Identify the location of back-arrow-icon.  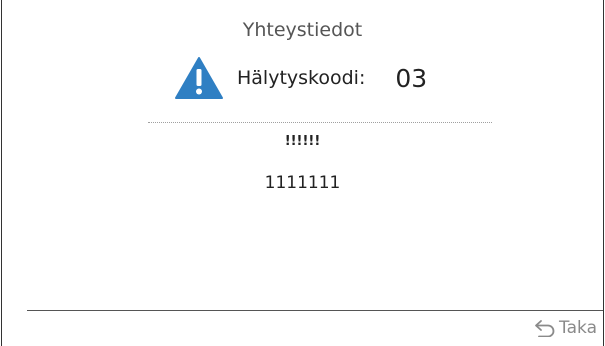
(545, 328).